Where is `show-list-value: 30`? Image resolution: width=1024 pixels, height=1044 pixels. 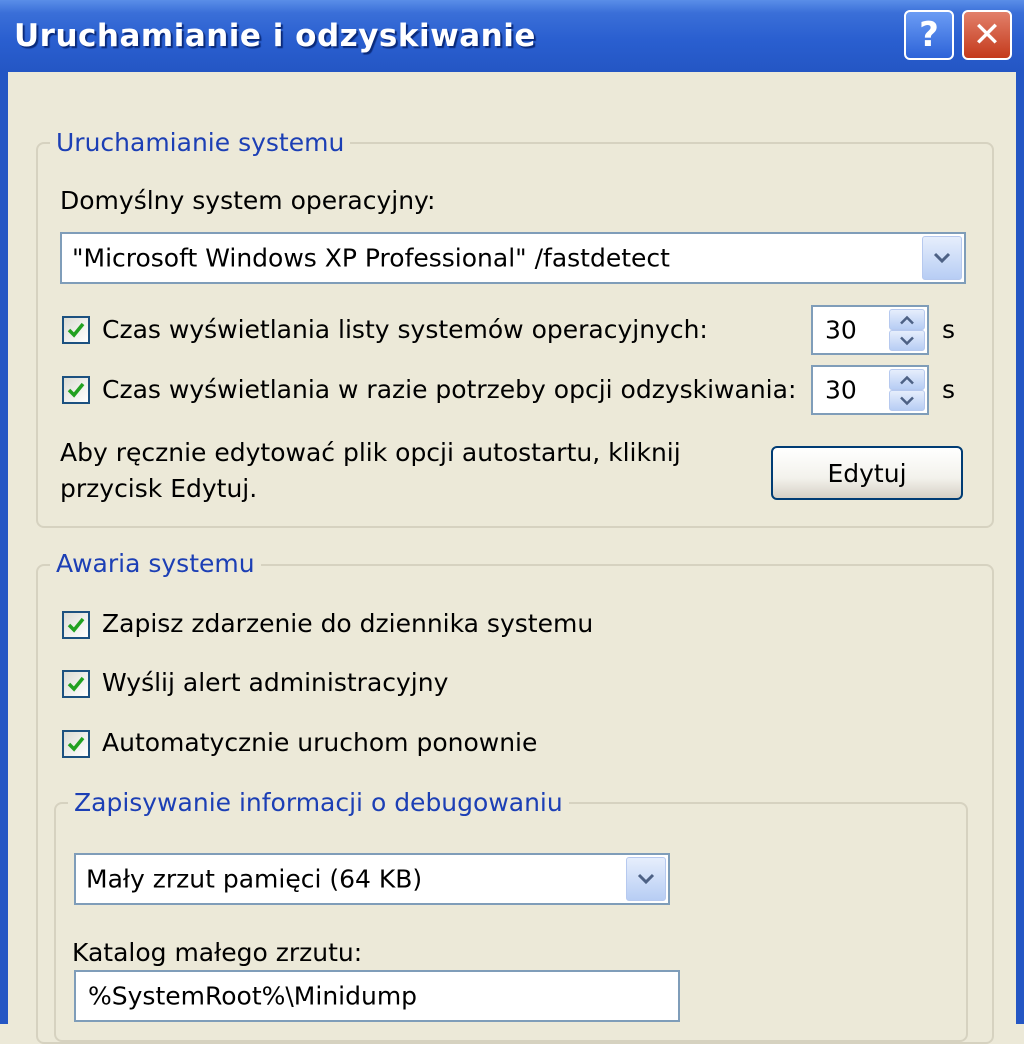
show-list-value: 30 is located at coordinates (841, 330).